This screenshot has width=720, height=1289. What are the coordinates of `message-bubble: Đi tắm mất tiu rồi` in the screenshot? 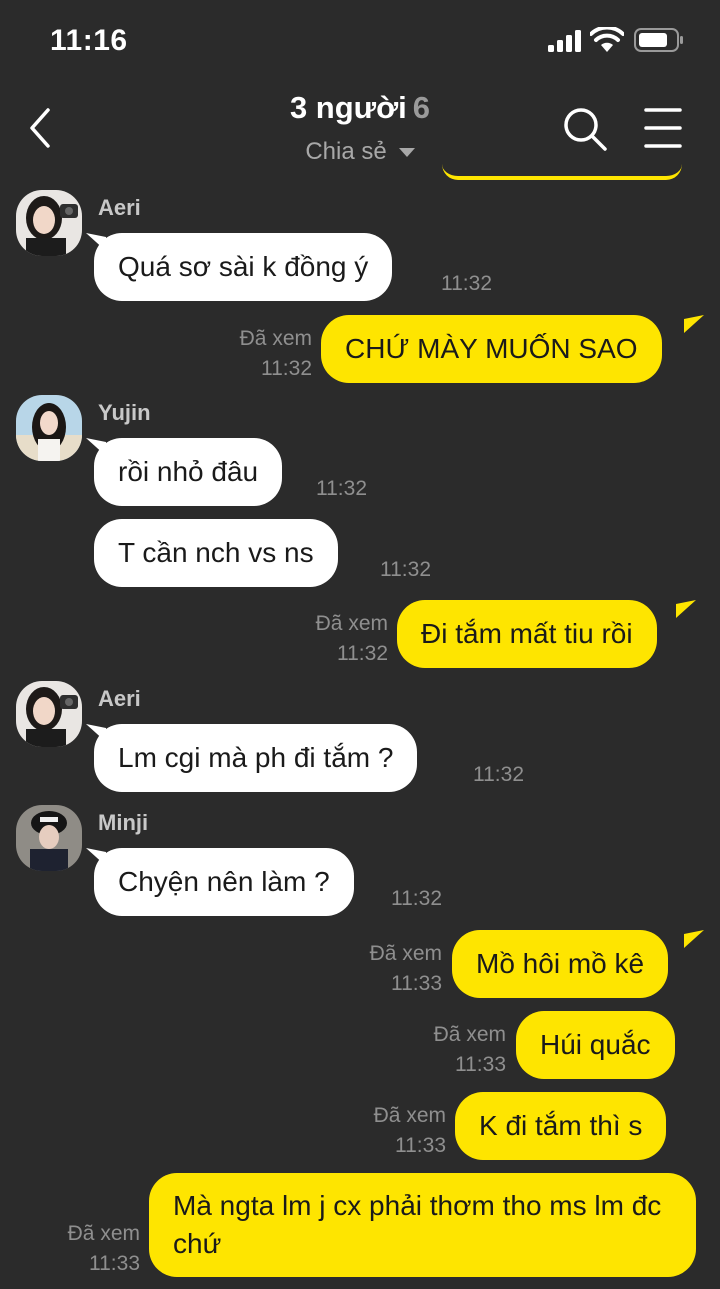 It's located at (527, 634).